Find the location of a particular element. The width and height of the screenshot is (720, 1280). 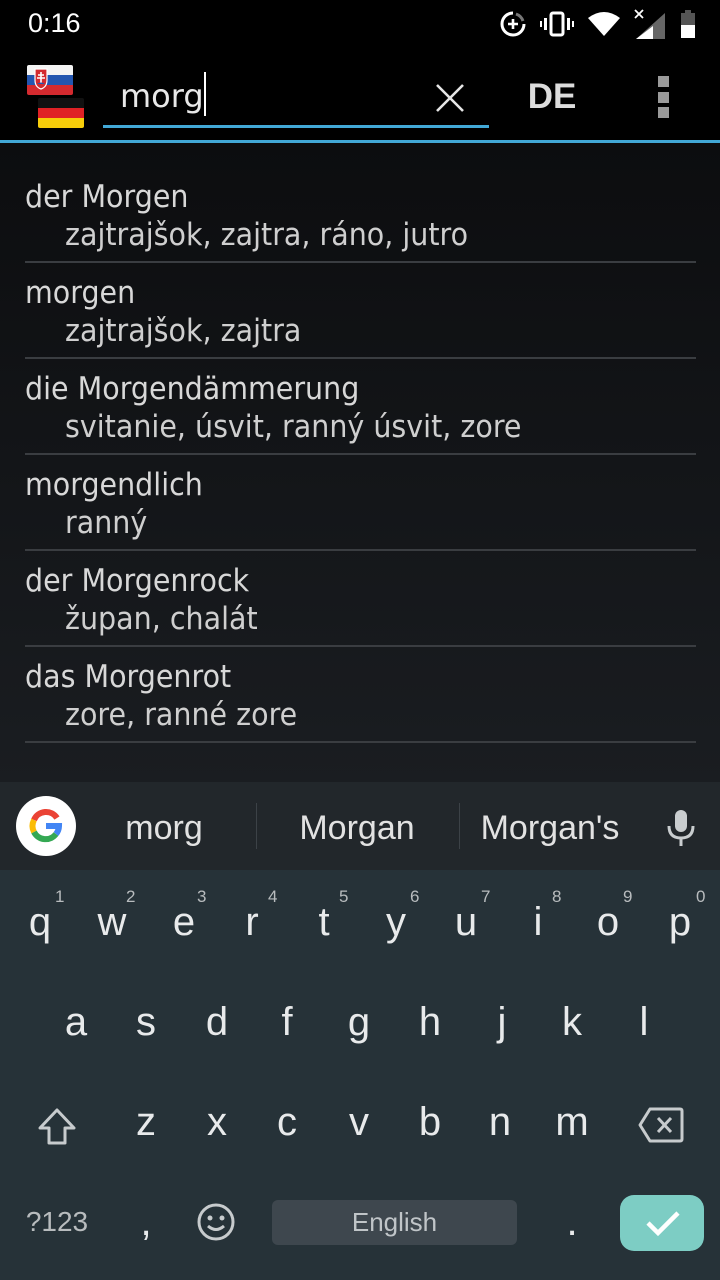

key-d: d is located at coordinates (217, 1022).